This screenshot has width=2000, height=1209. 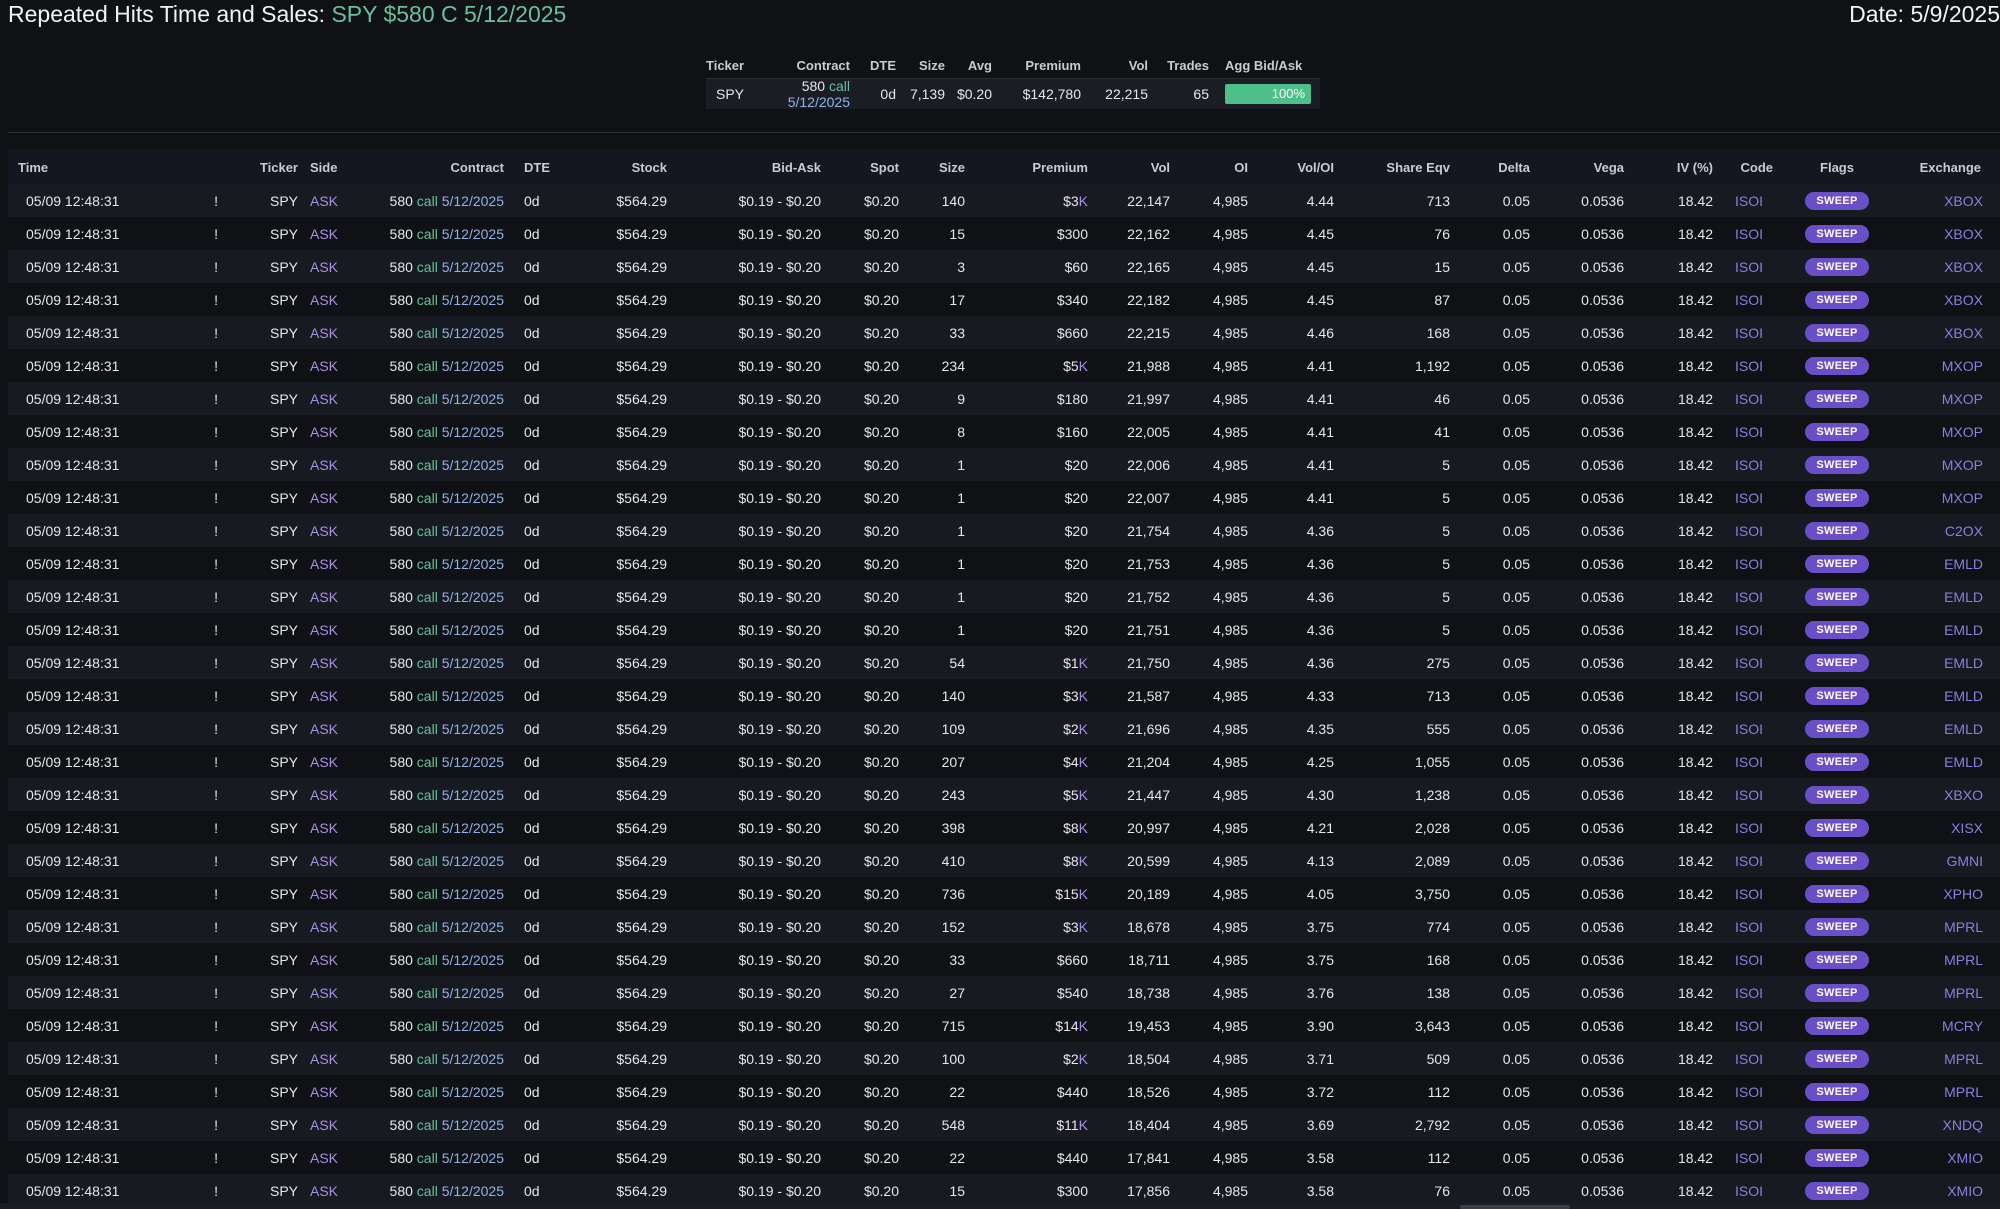 What do you see at coordinates (750, 167) in the screenshot?
I see `header-bid-ask: Bid-Ask` at bounding box center [750, 167].